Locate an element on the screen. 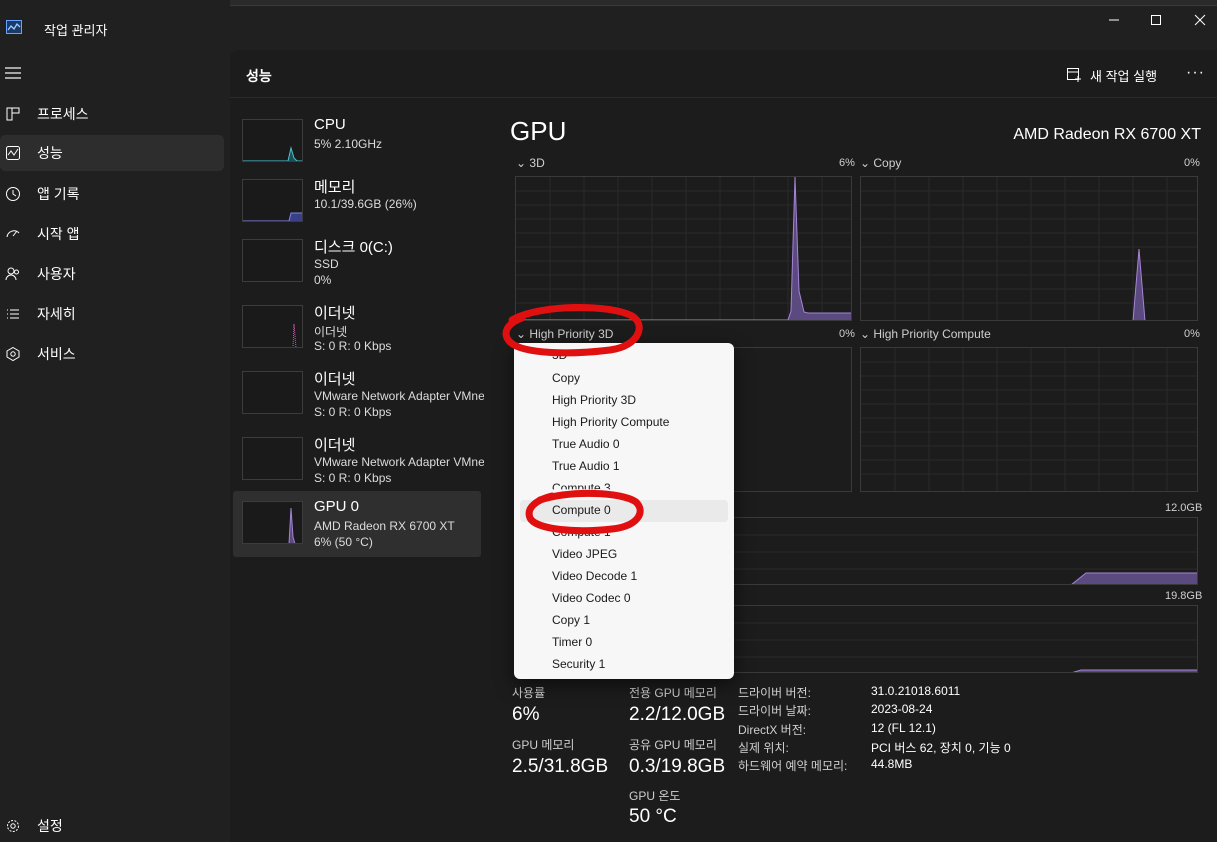 Image resolution: width=1217 pixels, height=842 pixels. dropdown-option: Security 1 is located at coordinates (578, 664).